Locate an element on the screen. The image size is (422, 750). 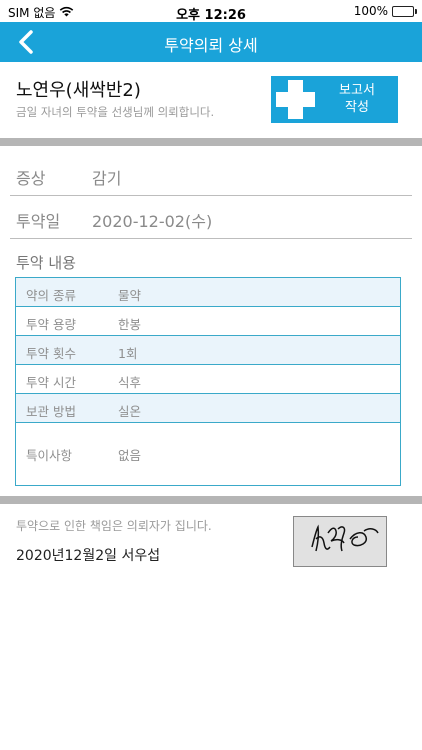
child-name: 노연우(새싹반2) is located at coordinates (78, 90).